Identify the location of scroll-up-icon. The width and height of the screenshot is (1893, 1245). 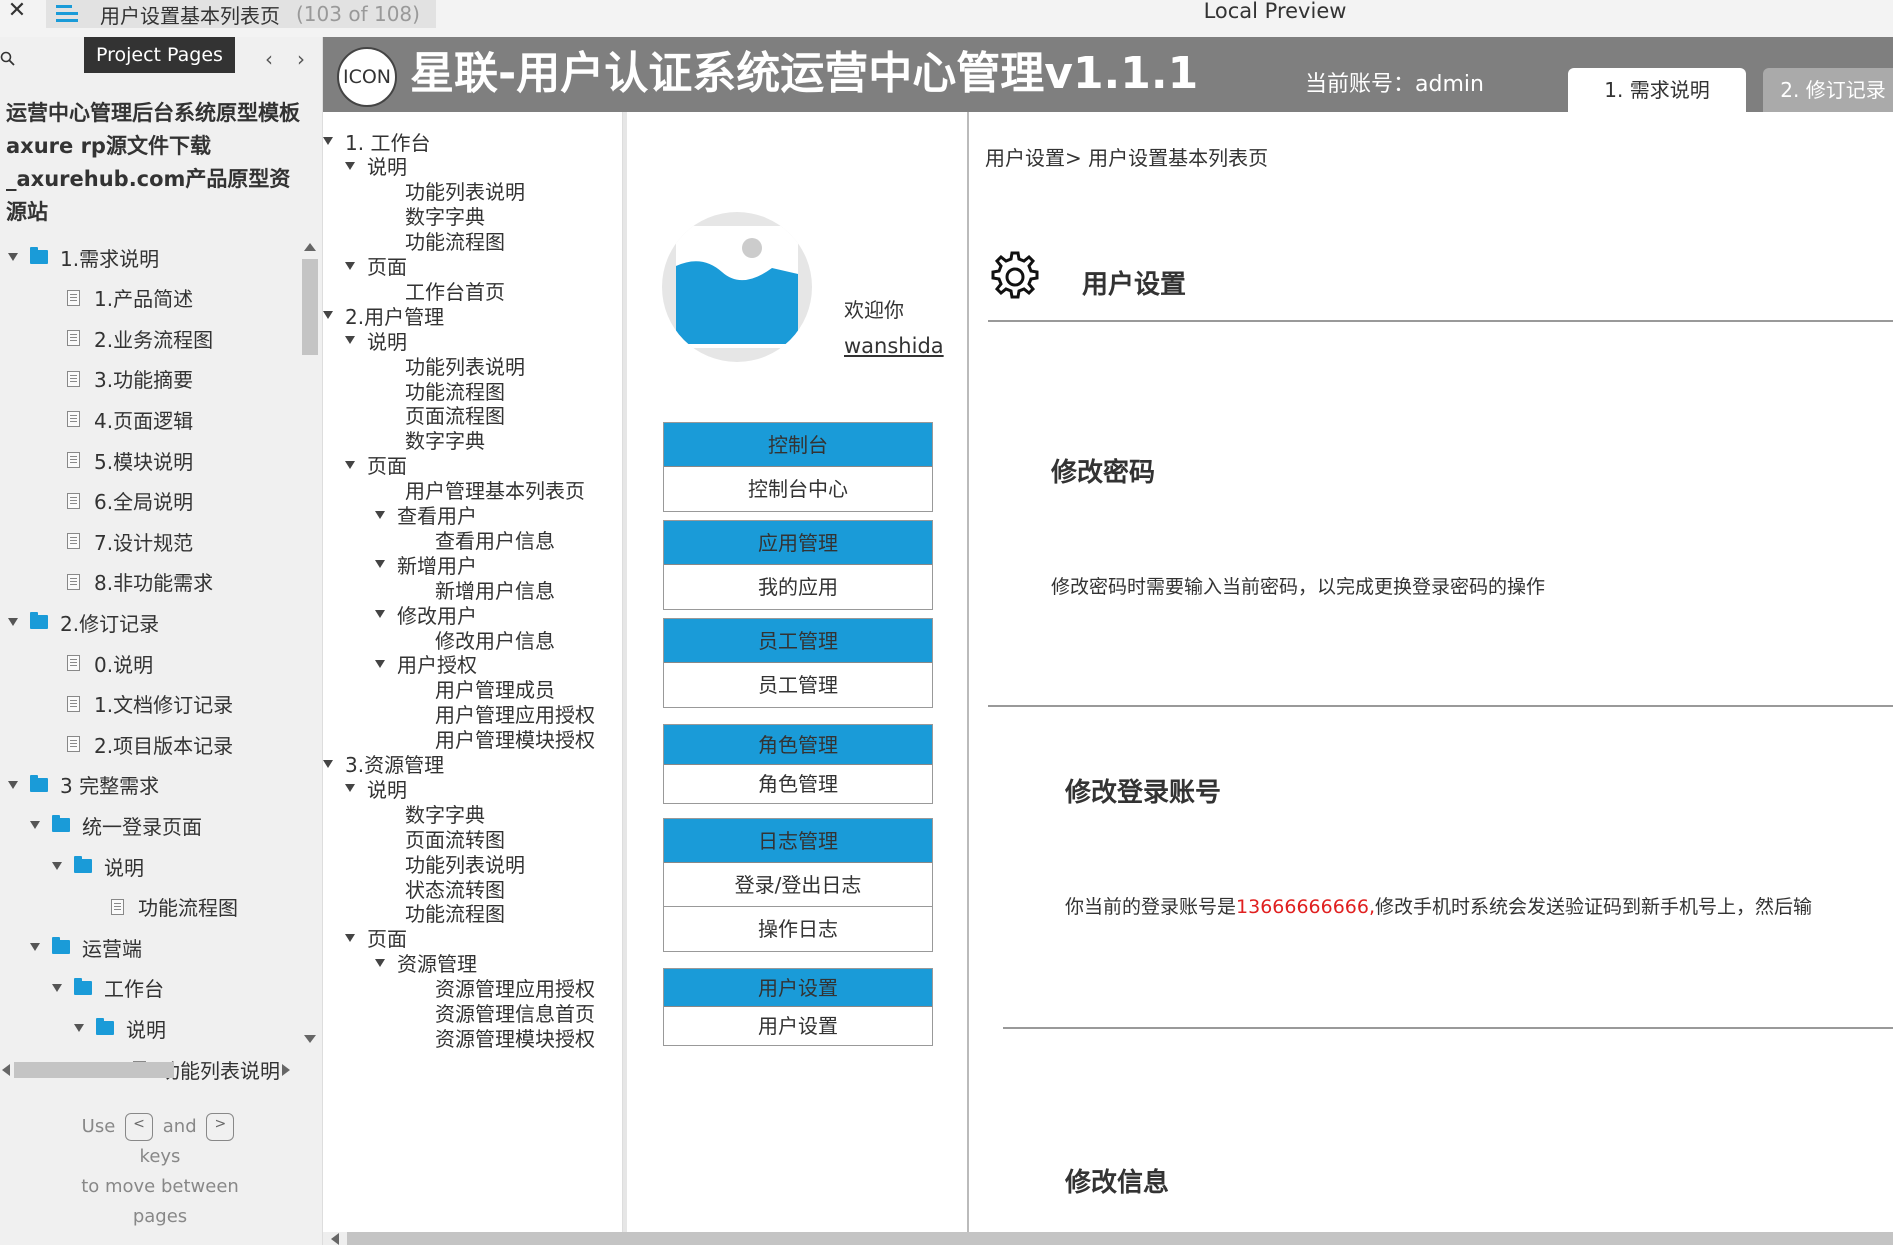
(310, 247).